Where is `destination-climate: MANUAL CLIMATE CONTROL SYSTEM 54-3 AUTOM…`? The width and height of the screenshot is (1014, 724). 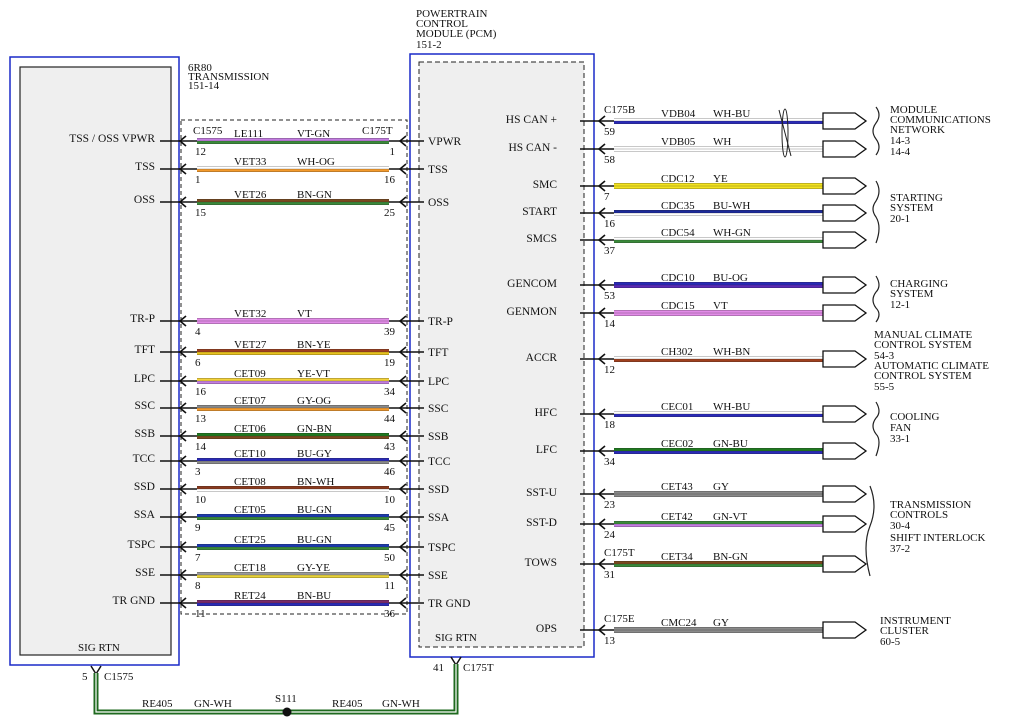 destination-climate: MANUAL CLIMATE CONTROL SYSTEM 54-3 AUTOM… is located at coordinates (931, 361).